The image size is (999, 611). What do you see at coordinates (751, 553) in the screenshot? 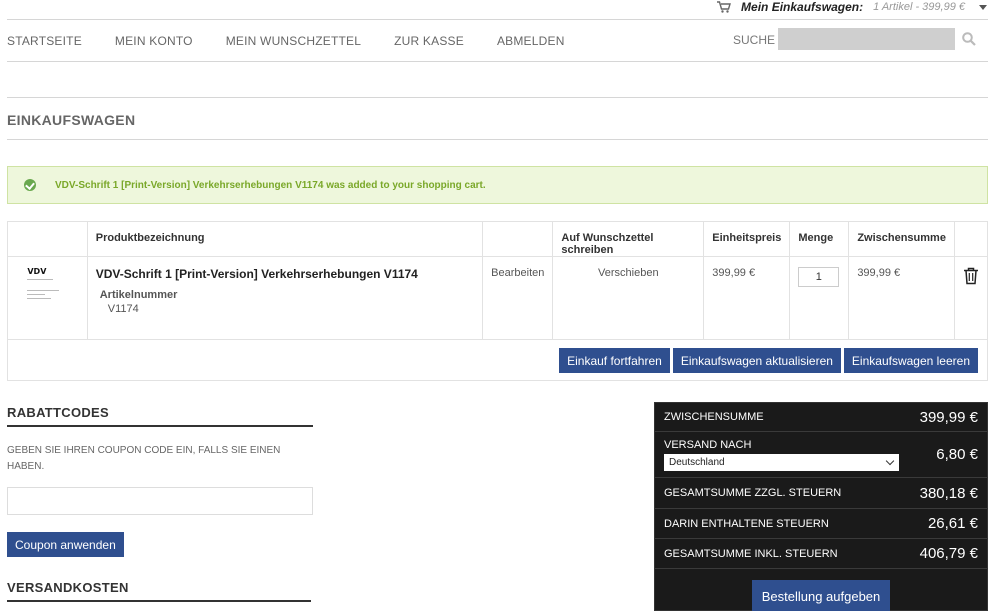
I see `grand-total-incl-label: GESAMTSUMME INKL. STEUERN` at bounding box center [751, 553].